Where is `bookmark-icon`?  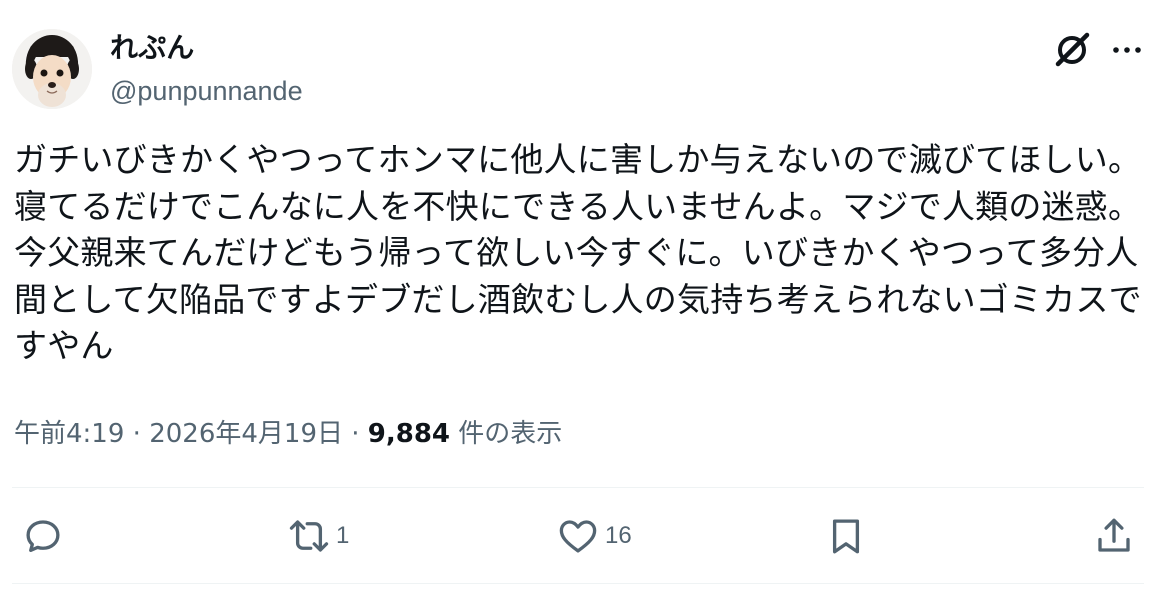 bookmark-icon is located at coordinates (846, 536).